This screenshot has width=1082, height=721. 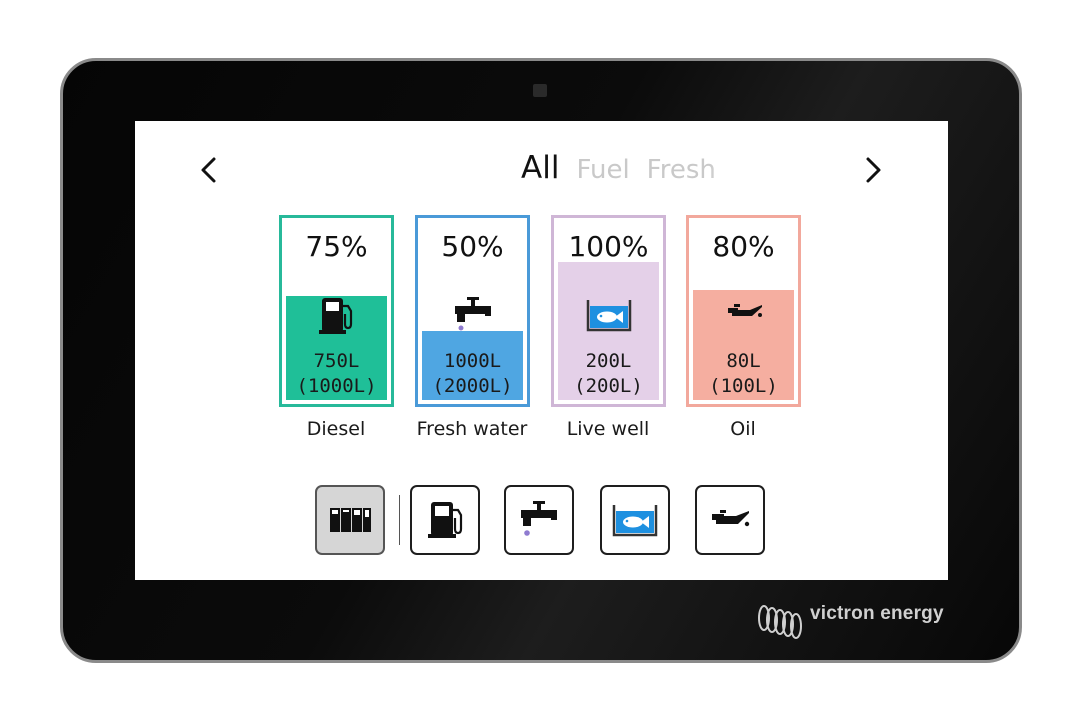 What do you see at coordinates (877, 613) in the screenshot?
I see `brand-name: victron energy` at bounding box center [877, 613].